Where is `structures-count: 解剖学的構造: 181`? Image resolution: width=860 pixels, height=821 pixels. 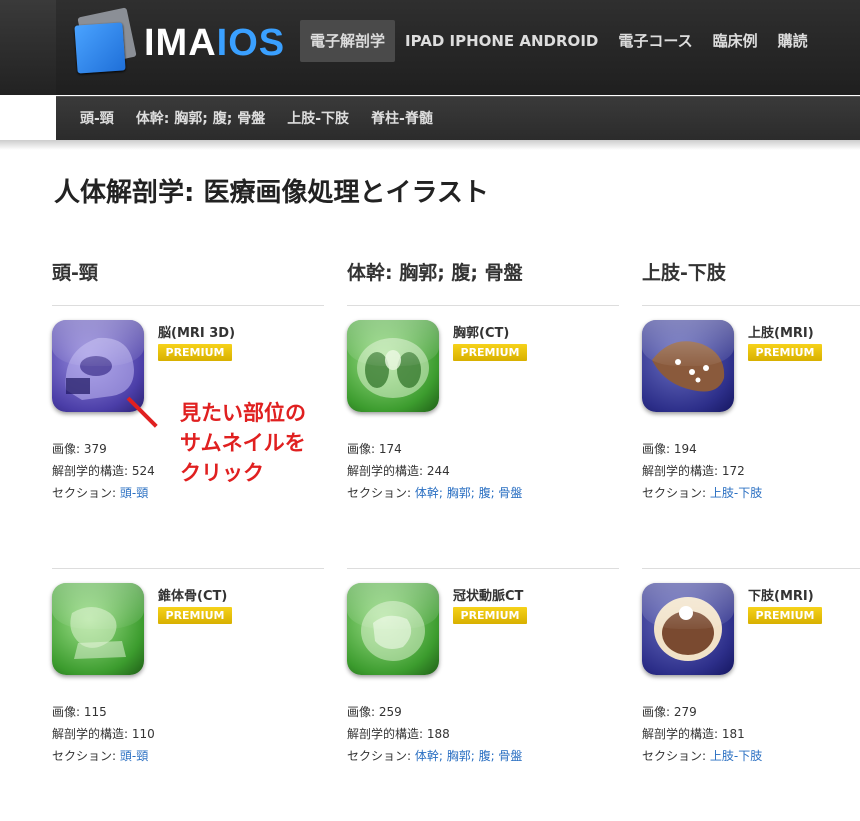
structures-count: 解剖学的構造: 181 is located at coordinates (693, 734).